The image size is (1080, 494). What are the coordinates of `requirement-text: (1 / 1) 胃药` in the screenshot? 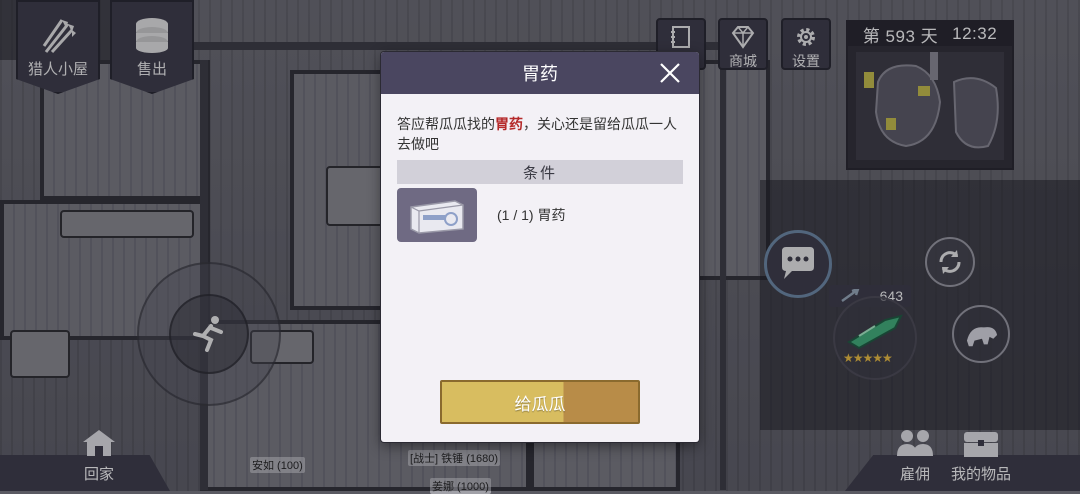 It's located at (531, 215).